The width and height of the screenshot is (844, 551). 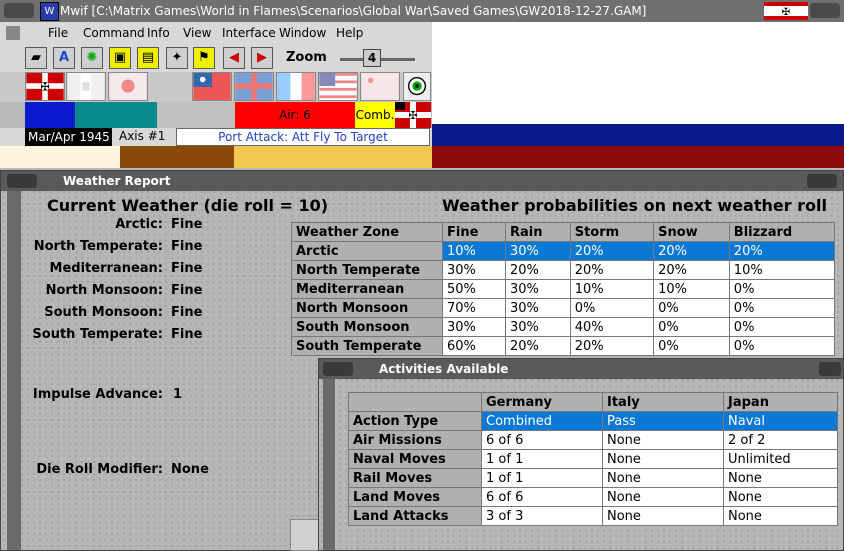 What do you see at coordinates (97, 394) in the screenshot?
I see `impulse-advance-label: Impulse Advance:` at bounding box center [97, 394].